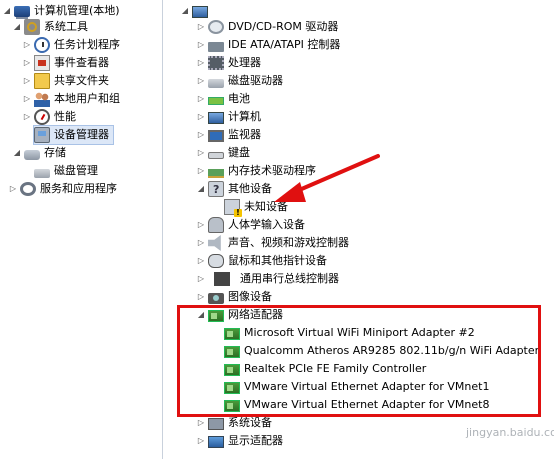 This screenshot has width=554, height=459. Describe the element at coordinates (239, 315) in the screenshot. I see `category-network-adapters: ◢ 网络适配器` at that location.